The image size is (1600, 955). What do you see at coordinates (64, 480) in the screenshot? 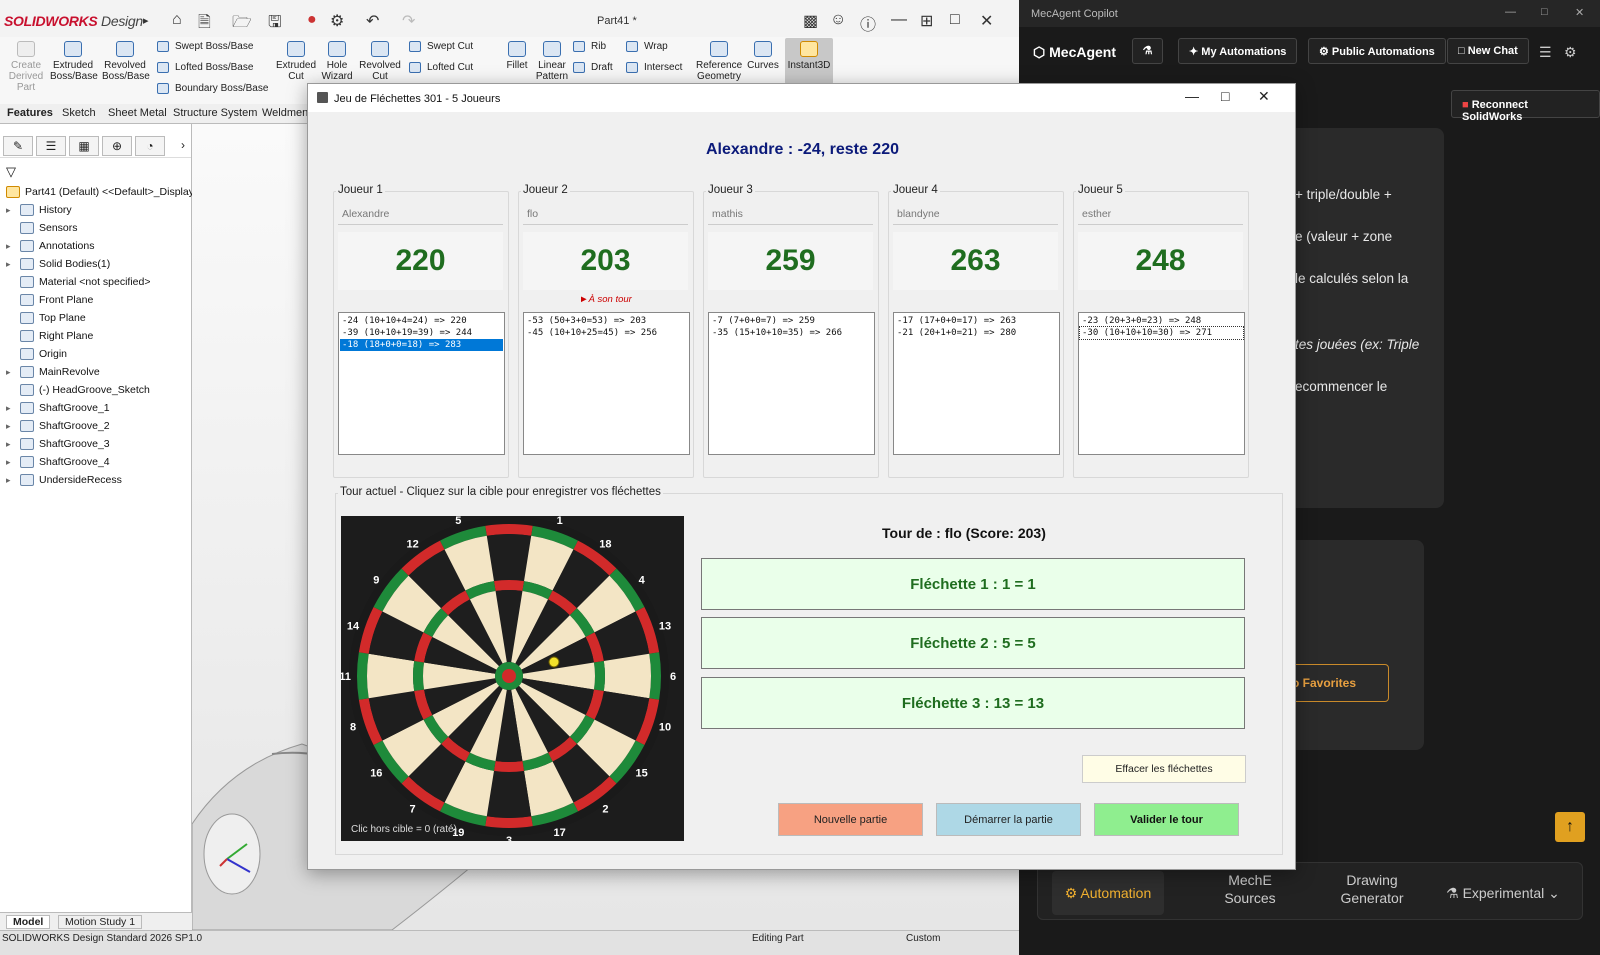
I see `tree-item: ▸ UndersideRecess` at bounding box center [64, 480].